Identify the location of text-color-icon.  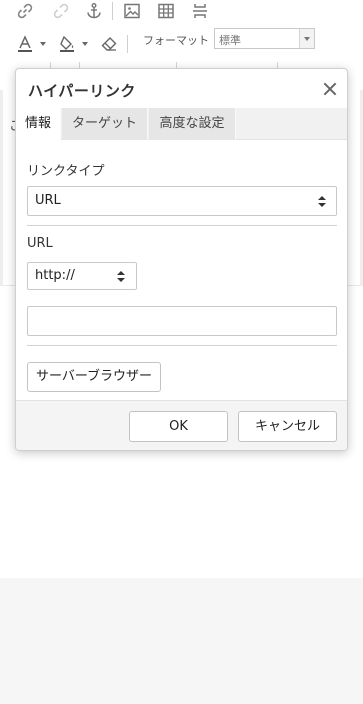
(25, 44).